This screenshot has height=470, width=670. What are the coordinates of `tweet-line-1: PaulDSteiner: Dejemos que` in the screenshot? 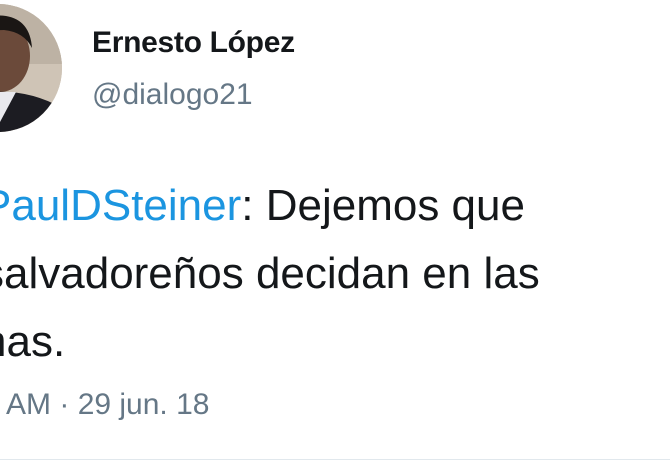 It's located at (335, 206).